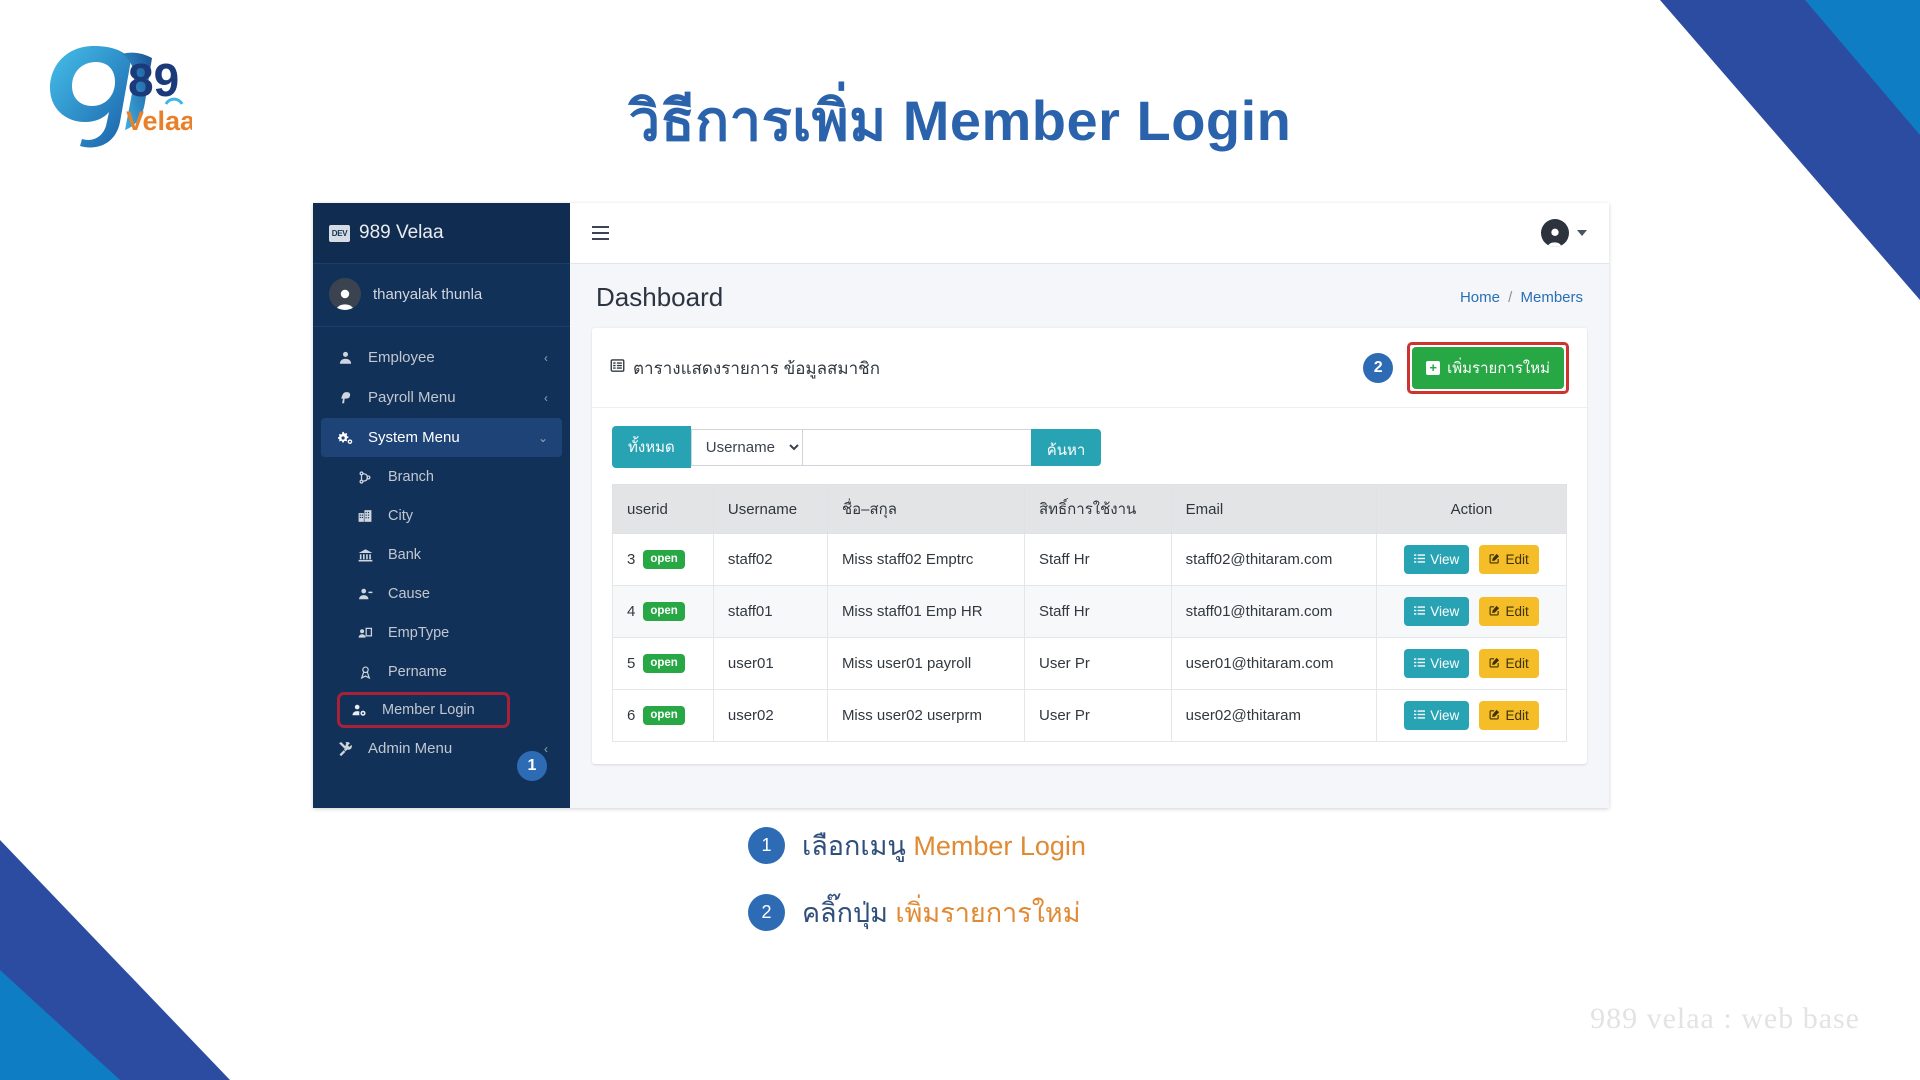 The image size is (1920, 1080). Describe the element at coordinates (631, 559) in the screenshot. I see `userid-value: 3` at that location.